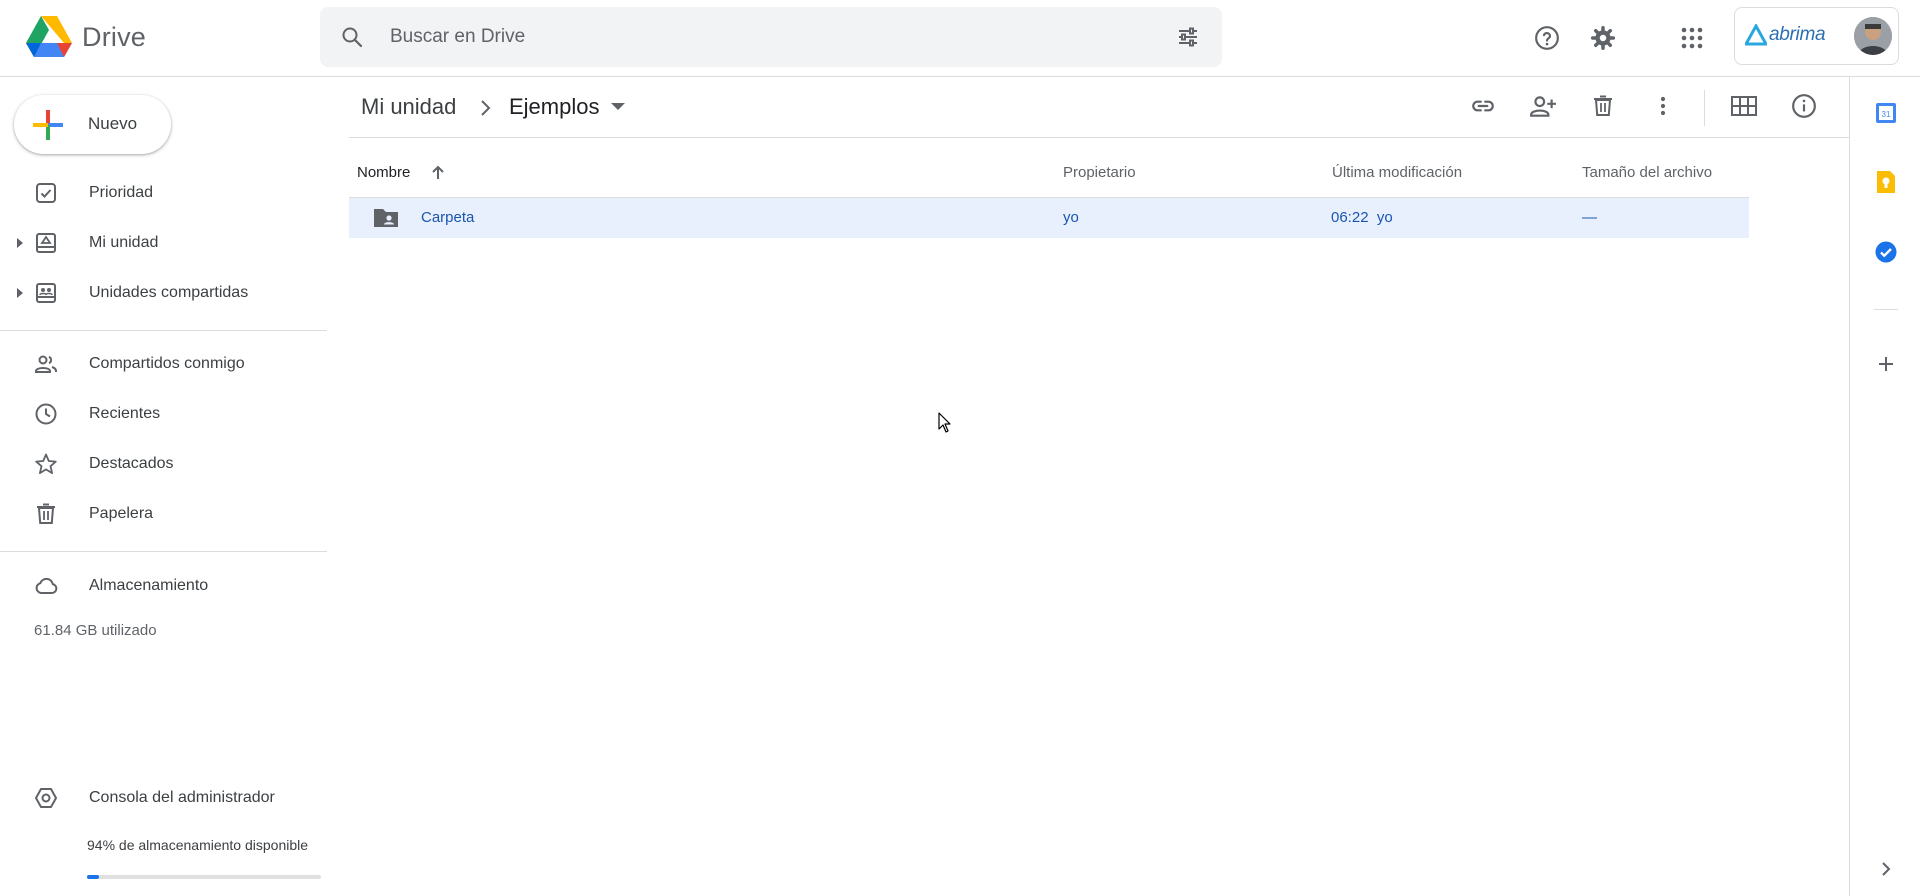  What do you see at coordinates (163, 243) in the screenshot?
I see `sidebar-item-my-drive: Mi unidad` at bounding box center [163, 243].